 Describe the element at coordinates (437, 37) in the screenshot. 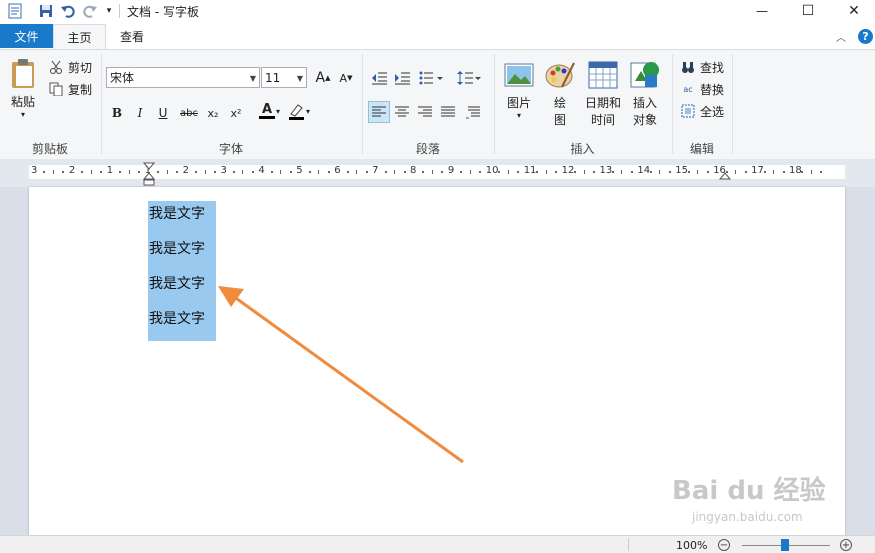

I see `ribbon-tabs: 文件 主页 查看 ︿ ?` at that location.